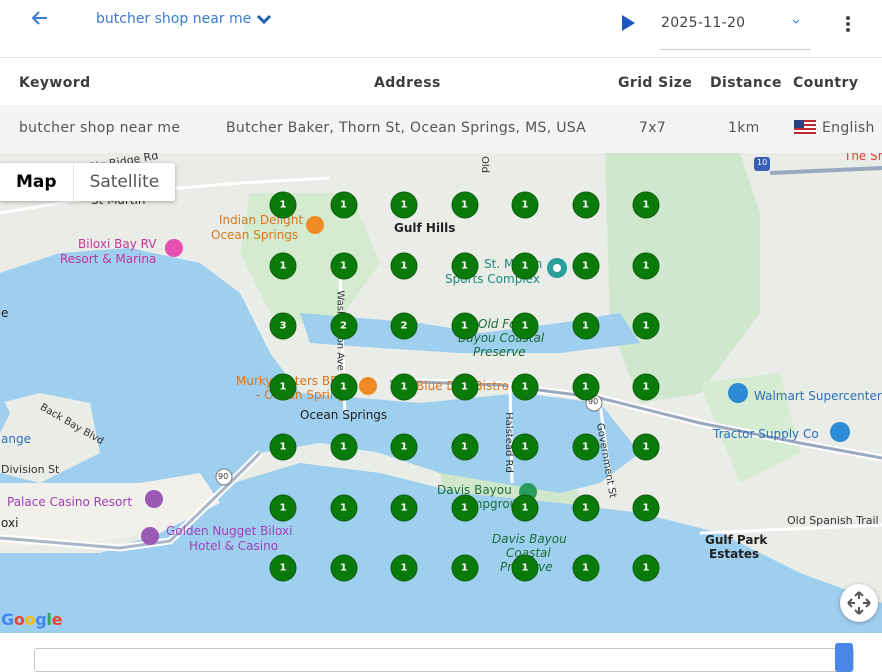  Describe the element at coordinates (100, 128) in the screenshot. I see `cell-keyword: butcher shop near me` at that location.